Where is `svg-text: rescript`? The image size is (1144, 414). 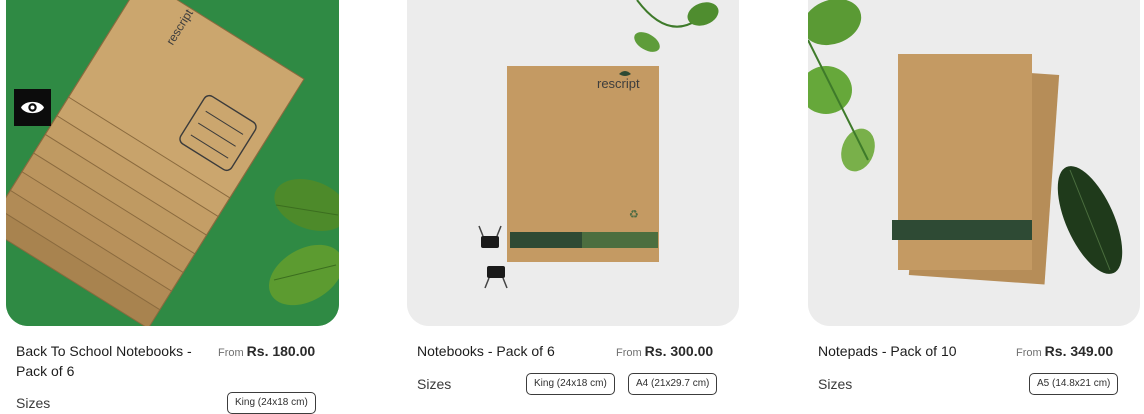
svg-text: rescript is located at coordinates (618, 83).